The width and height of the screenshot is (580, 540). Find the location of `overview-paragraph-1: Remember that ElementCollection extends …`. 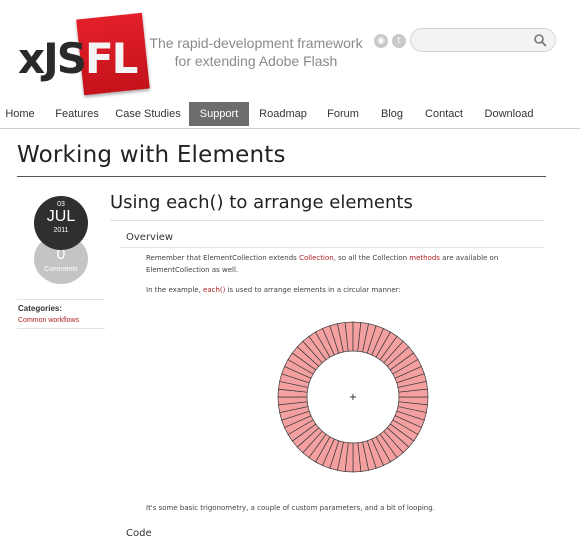

overview-paragraph-1: Remember that ElementCollection extends … is located at coordinates (336, 264).